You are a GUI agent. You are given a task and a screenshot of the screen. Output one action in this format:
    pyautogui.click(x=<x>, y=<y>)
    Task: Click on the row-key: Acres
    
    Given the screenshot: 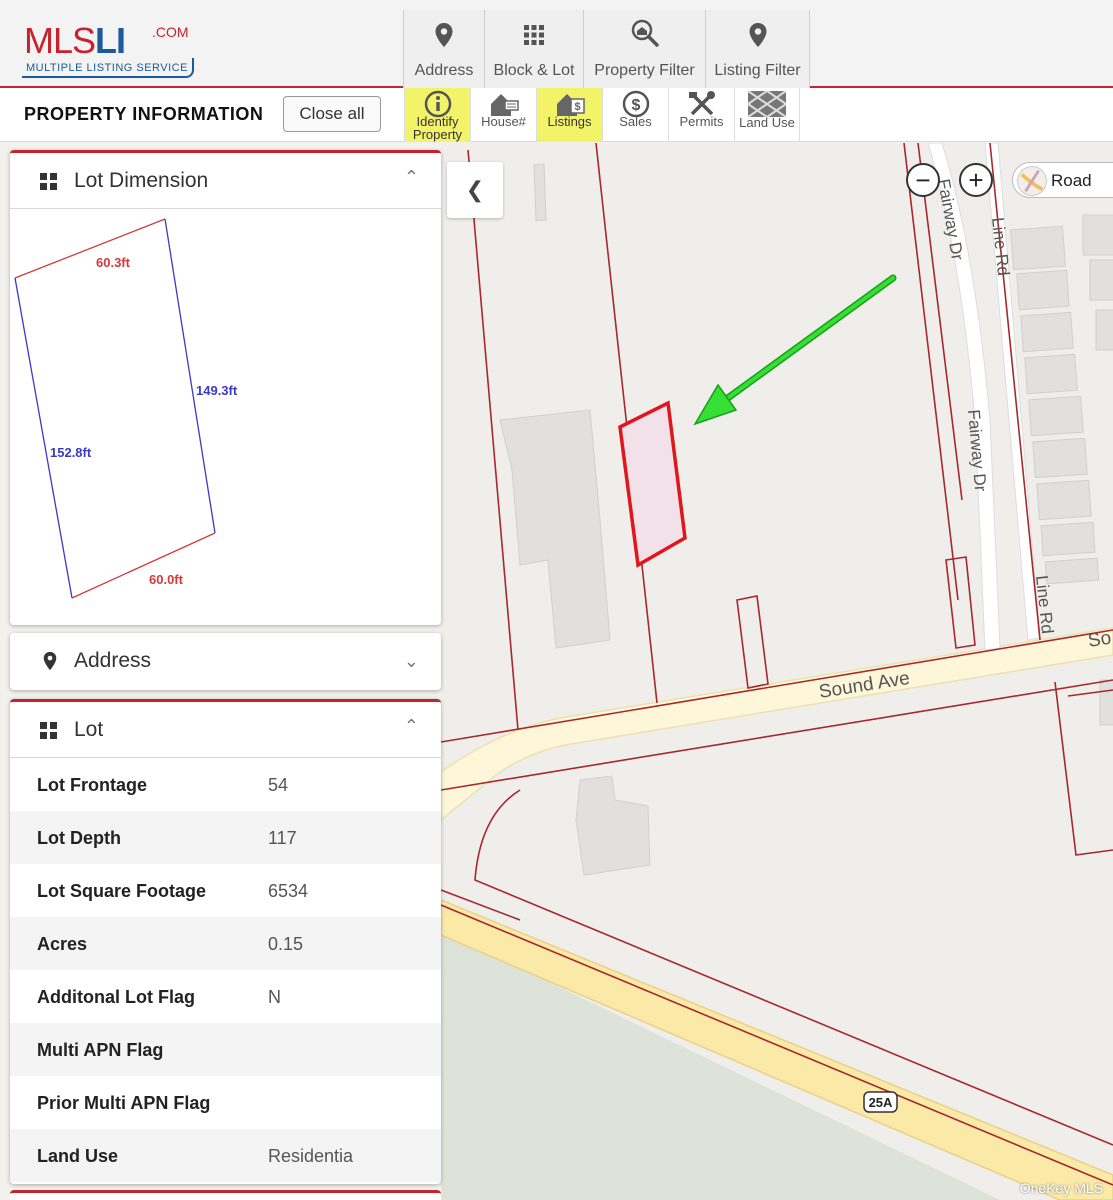 What is the action you would take?
    pyautogui.click(x=62, y=944)
    